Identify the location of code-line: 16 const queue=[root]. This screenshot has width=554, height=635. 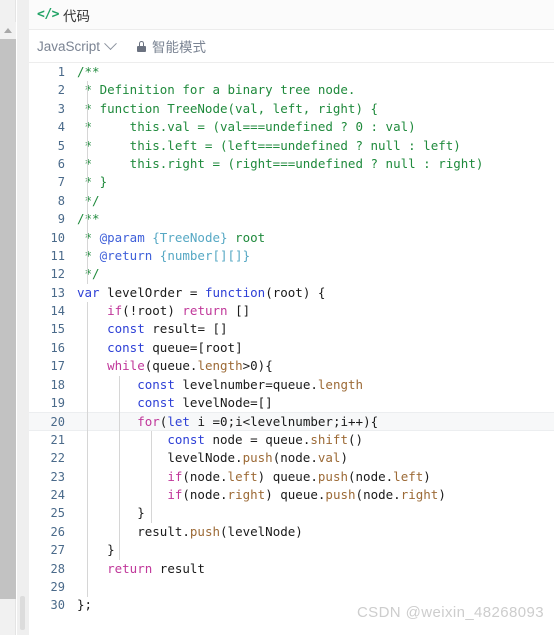
(291, 348).